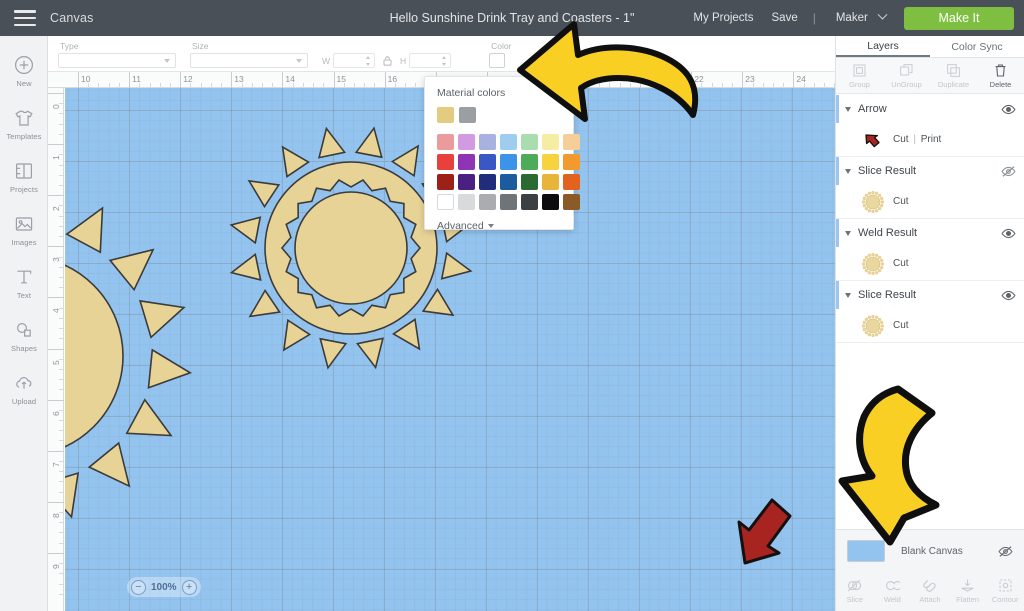 This screenshot has width=1024, height=611. What do you see at coordinates (354, 60) in the screenshot?
I see `width-input` at bounding box center [354, 60].